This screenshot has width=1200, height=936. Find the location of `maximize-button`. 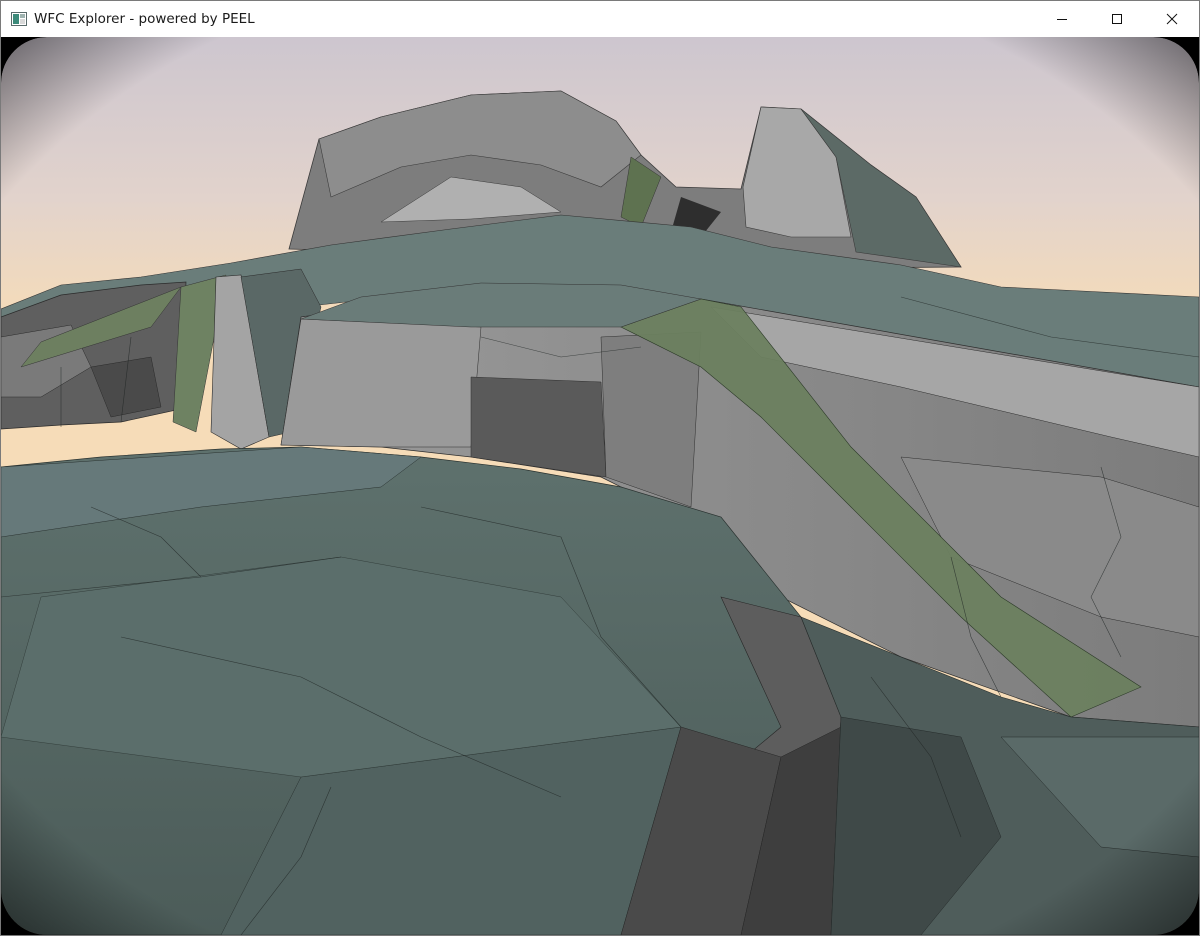

maximize-button is located at coordinates (1116, 19).